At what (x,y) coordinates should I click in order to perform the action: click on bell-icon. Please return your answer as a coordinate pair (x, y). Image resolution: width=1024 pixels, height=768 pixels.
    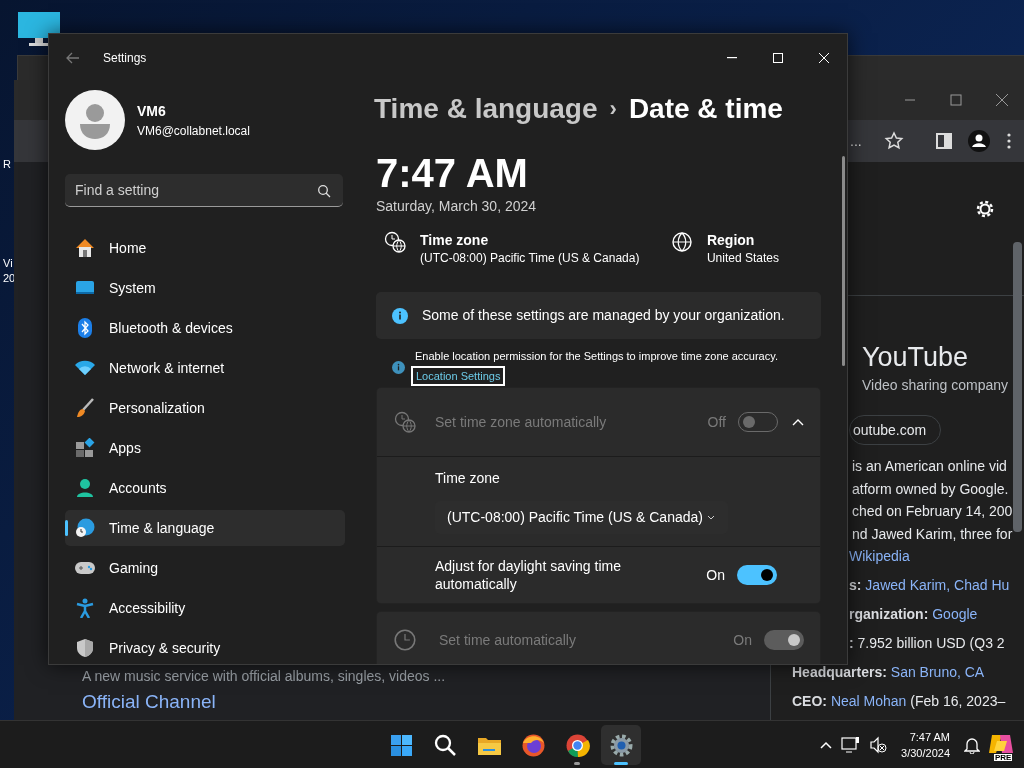
    Looking at the image, I should click on (972, 745).